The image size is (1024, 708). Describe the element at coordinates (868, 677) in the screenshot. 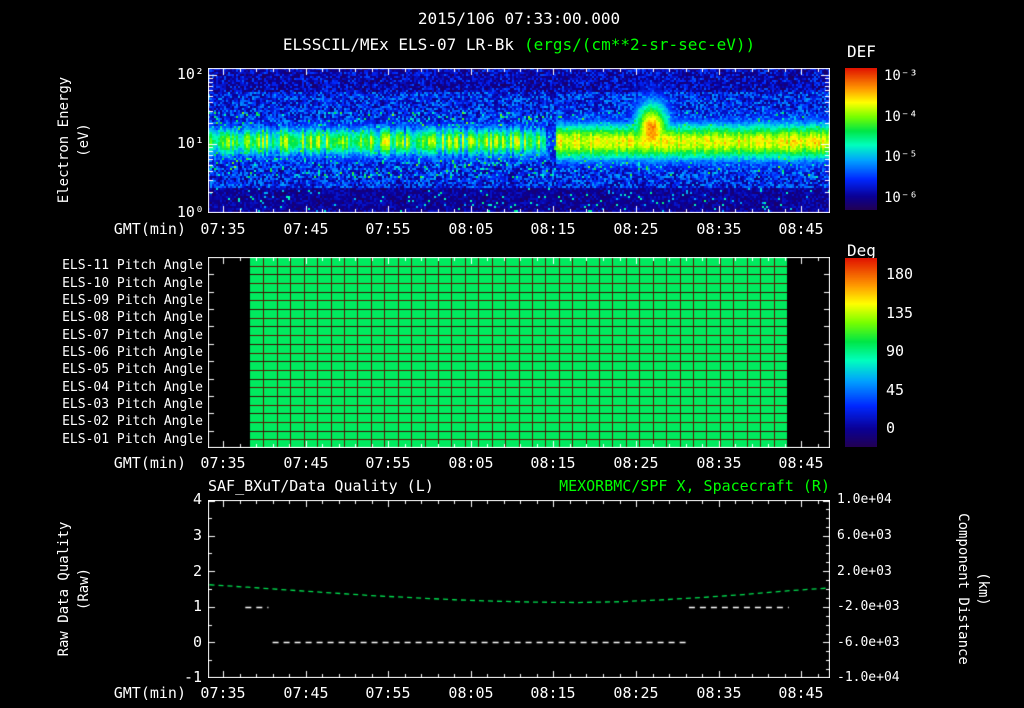

I see `distance-tick-label: -1.0e+04` at that location.